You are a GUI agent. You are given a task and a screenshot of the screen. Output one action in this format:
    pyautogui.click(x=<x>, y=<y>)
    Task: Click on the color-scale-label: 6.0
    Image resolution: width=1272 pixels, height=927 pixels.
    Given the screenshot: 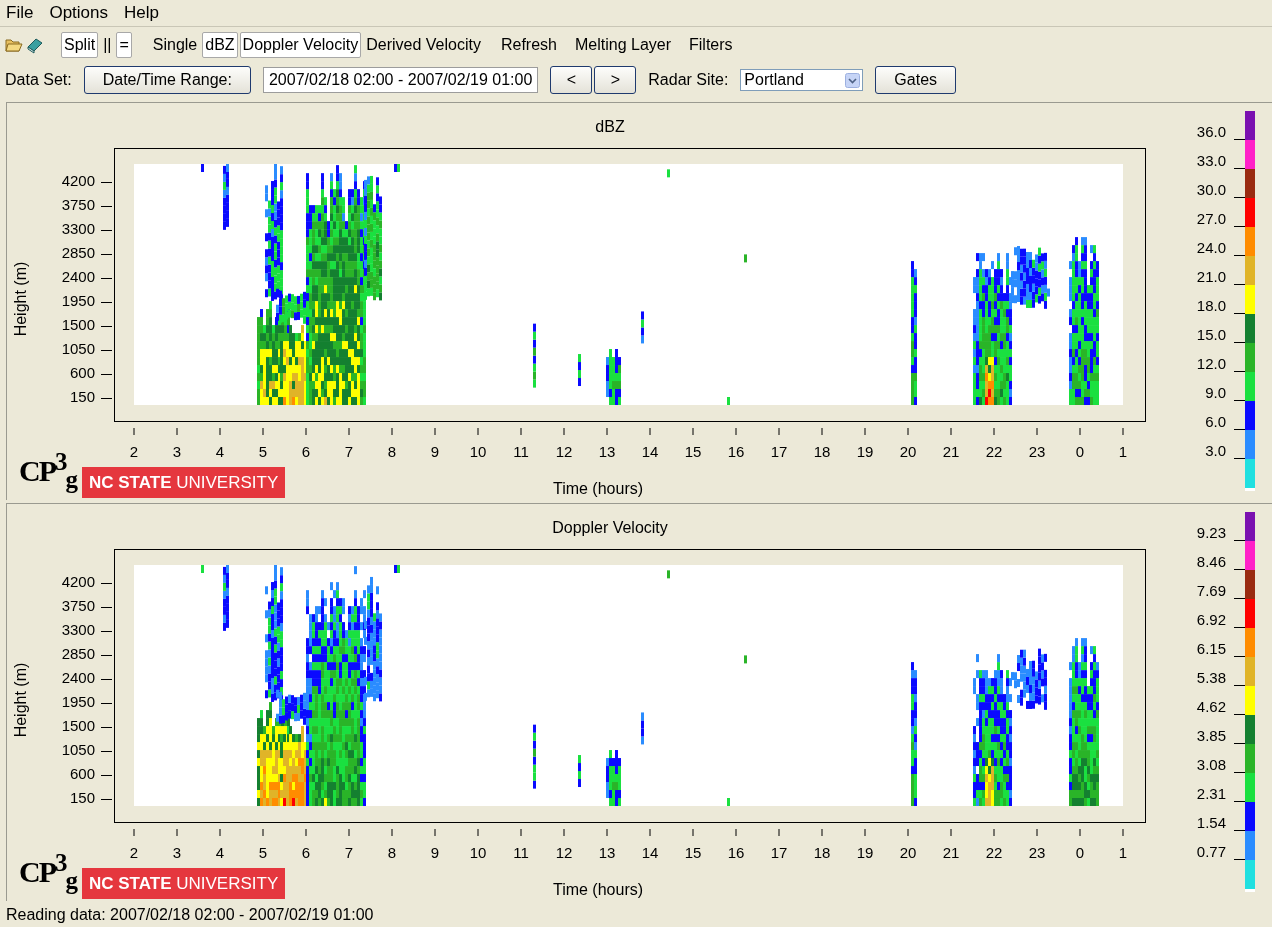 What is the action you would take?
    pyautogui.click(x=1215, y=421)
    